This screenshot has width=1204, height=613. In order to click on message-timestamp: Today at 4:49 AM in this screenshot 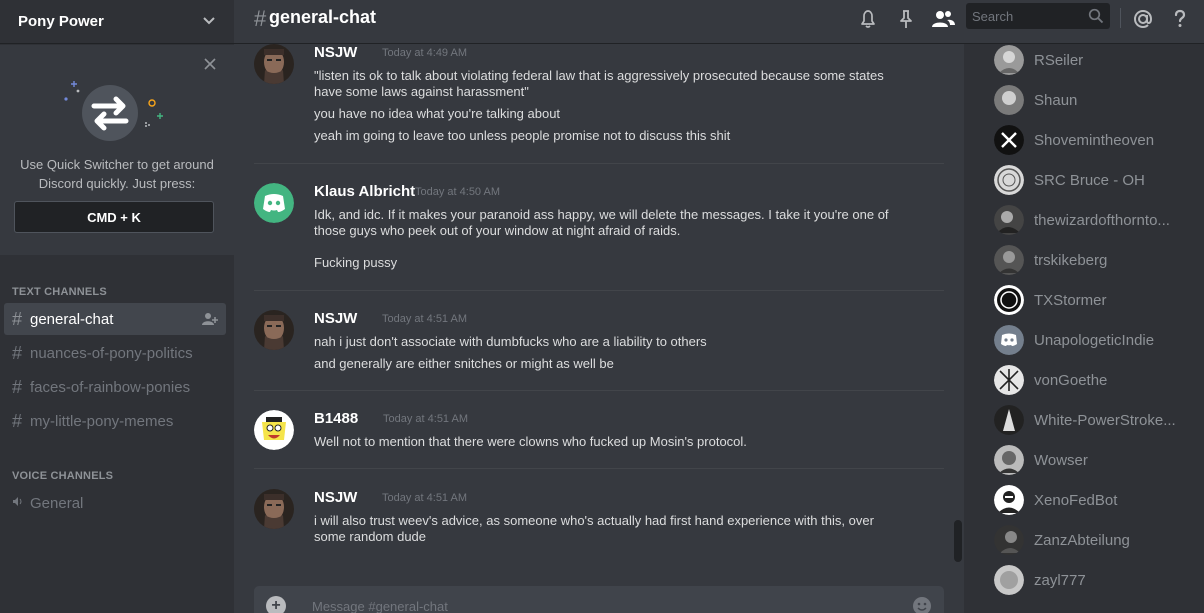, I will do `click(424, 53)`.